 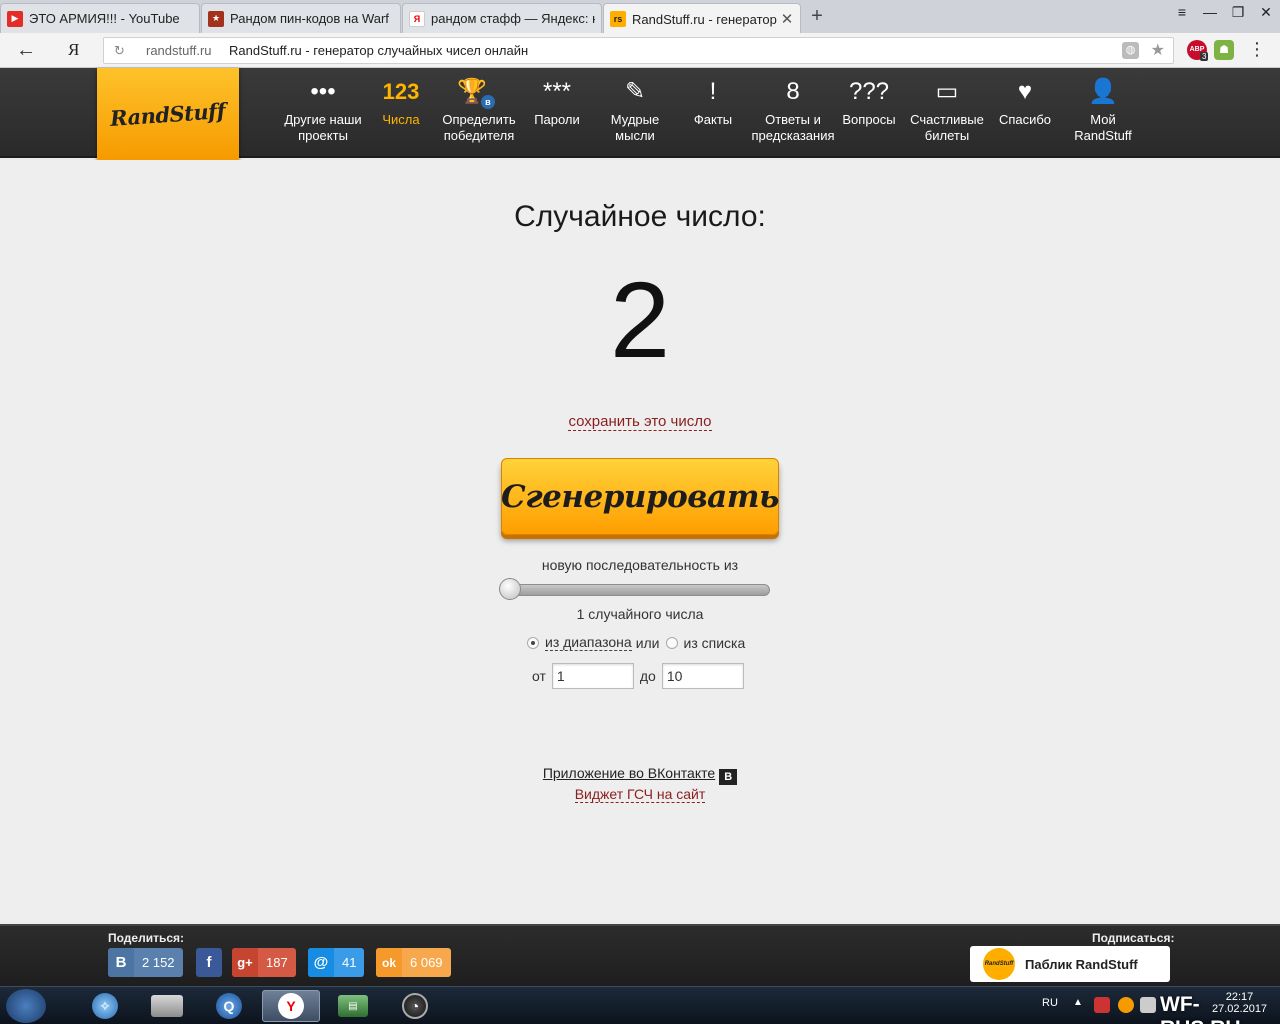 I want to click on ticket-icon: ▭, so click(x=947, y=91).